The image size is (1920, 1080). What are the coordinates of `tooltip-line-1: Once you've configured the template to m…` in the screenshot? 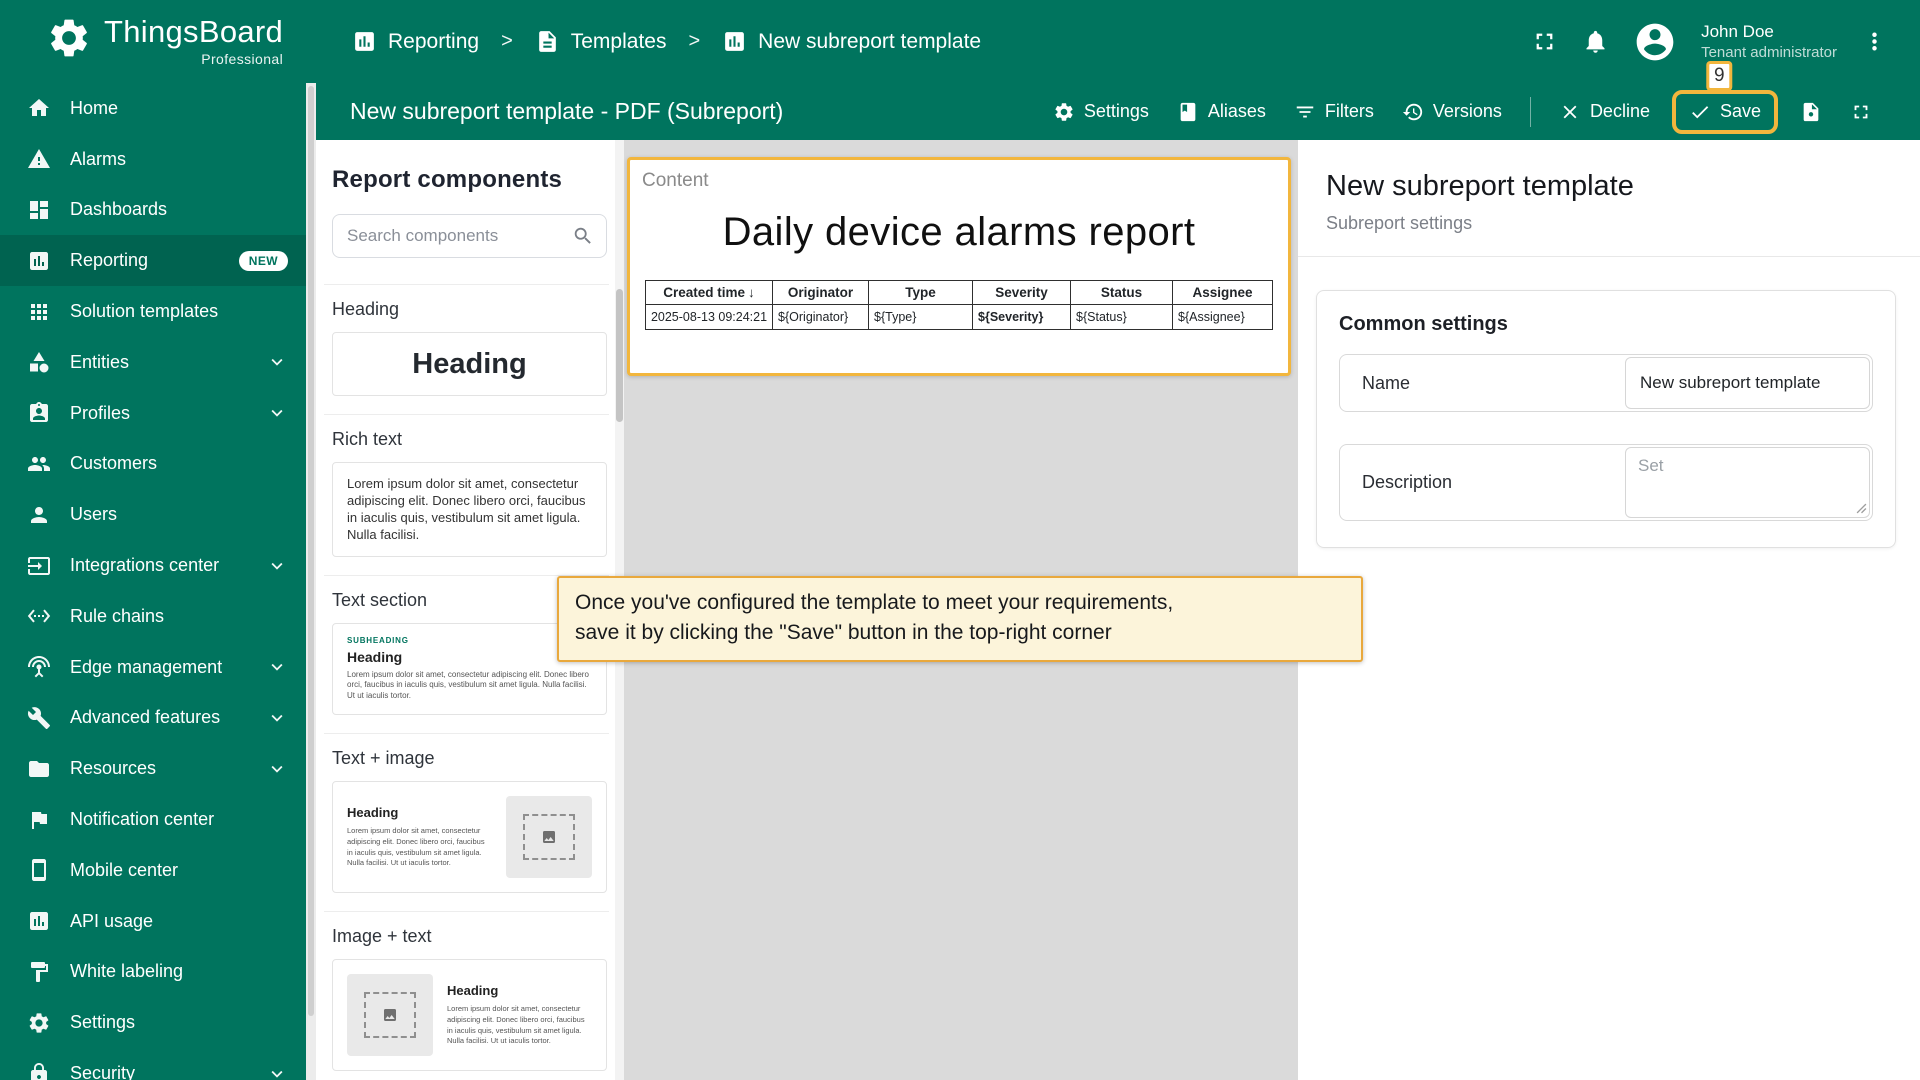 It's located at (874, 602).